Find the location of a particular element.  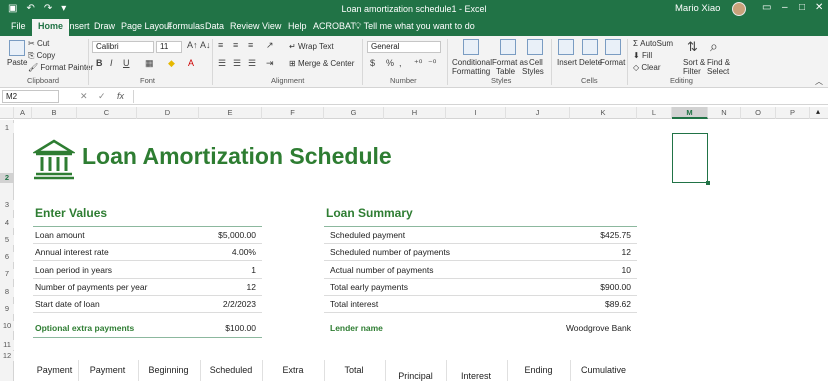

format-cells-icon is located at coordinates (613, 47).